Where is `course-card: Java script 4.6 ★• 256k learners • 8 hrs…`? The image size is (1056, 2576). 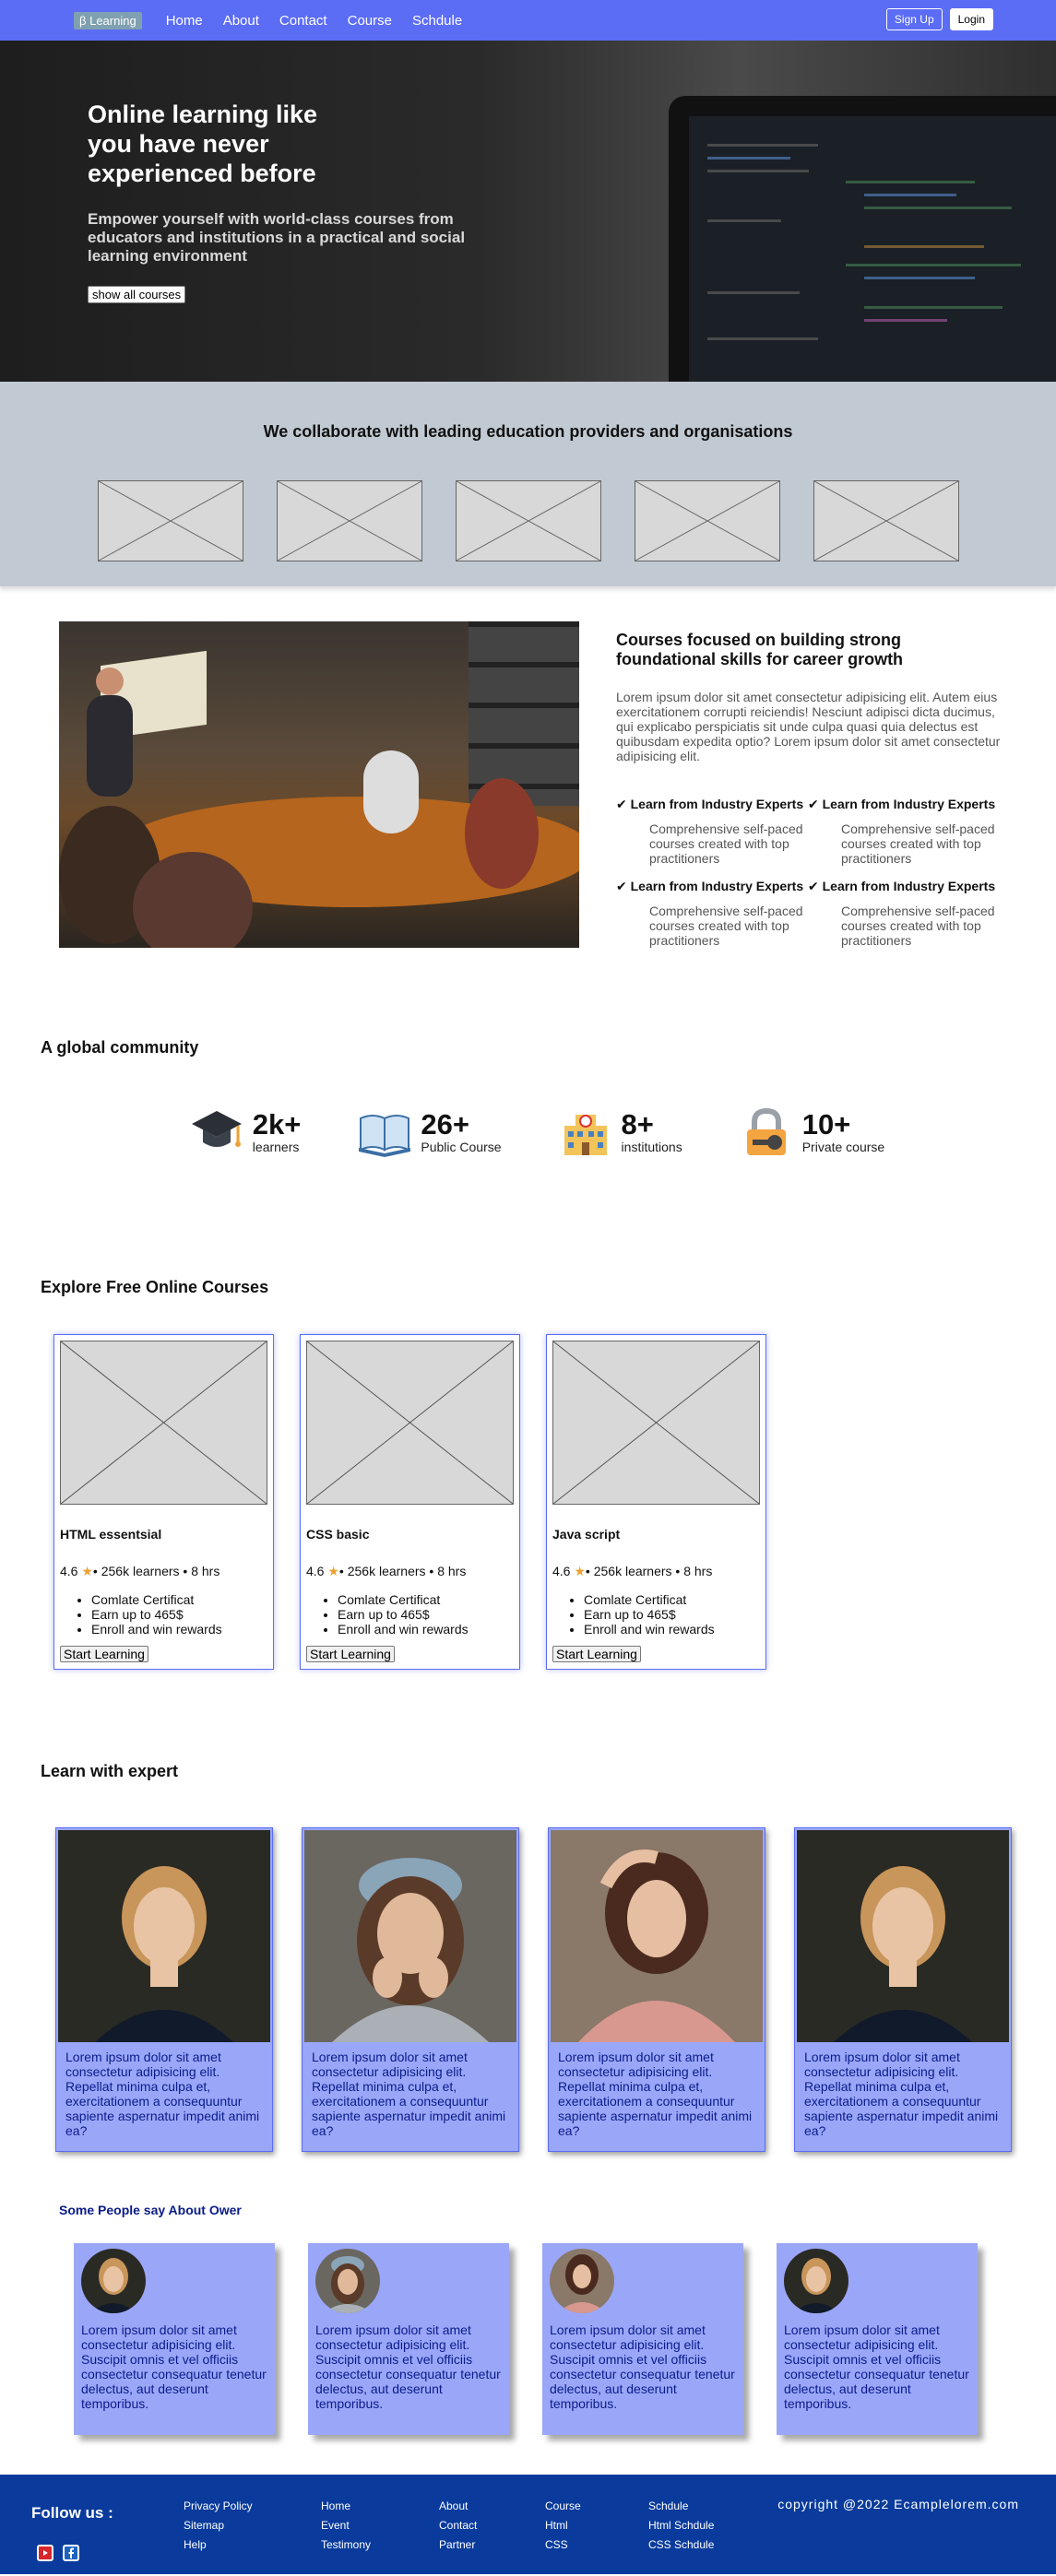
course-card: Java script 4.6 ★• 256k learners • 8 hrs… is located at coordinates (656, 1502).